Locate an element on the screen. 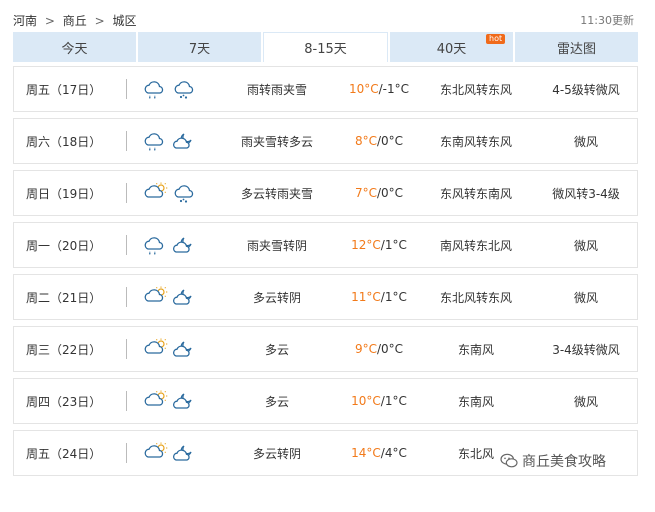  forecast-row: 周六（18日） 雨夹雪转多云 8°C/0°C 东南风转东风 微风 is located at coordinates (325, 141).